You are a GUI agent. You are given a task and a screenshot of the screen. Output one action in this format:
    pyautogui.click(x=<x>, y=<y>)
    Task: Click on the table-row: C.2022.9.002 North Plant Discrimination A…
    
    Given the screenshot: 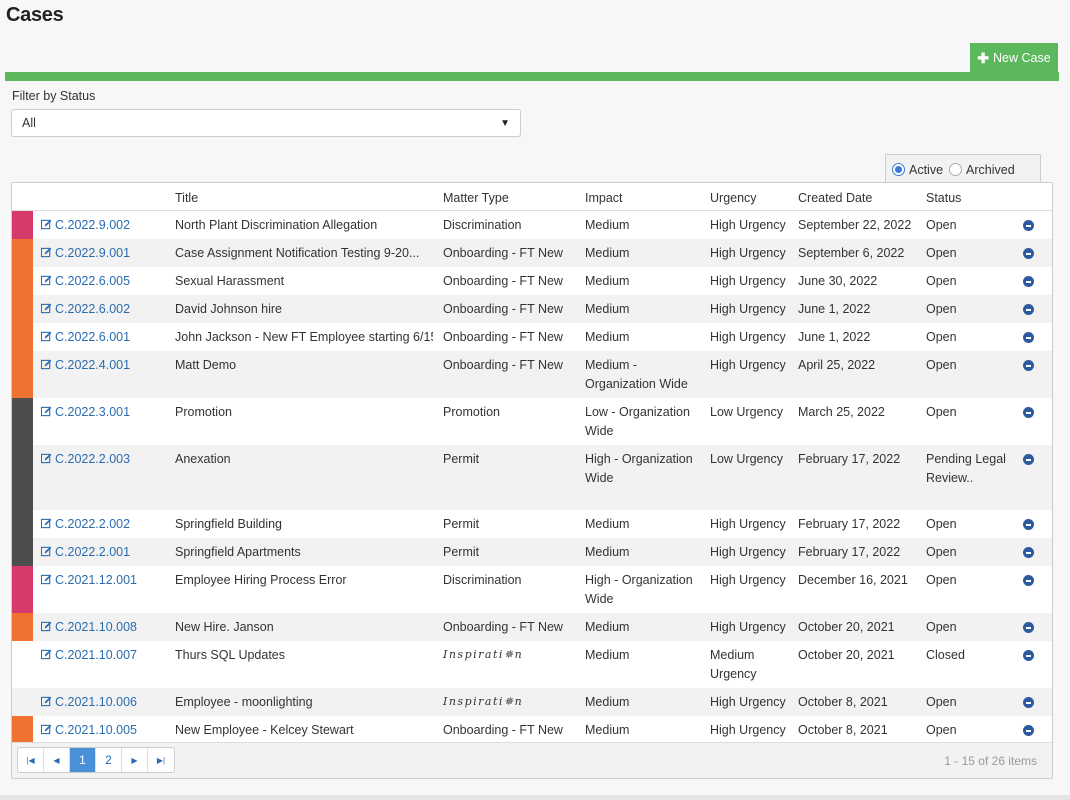 What is the action you would take?
    pyautogui.click(x=532, y=225)
    